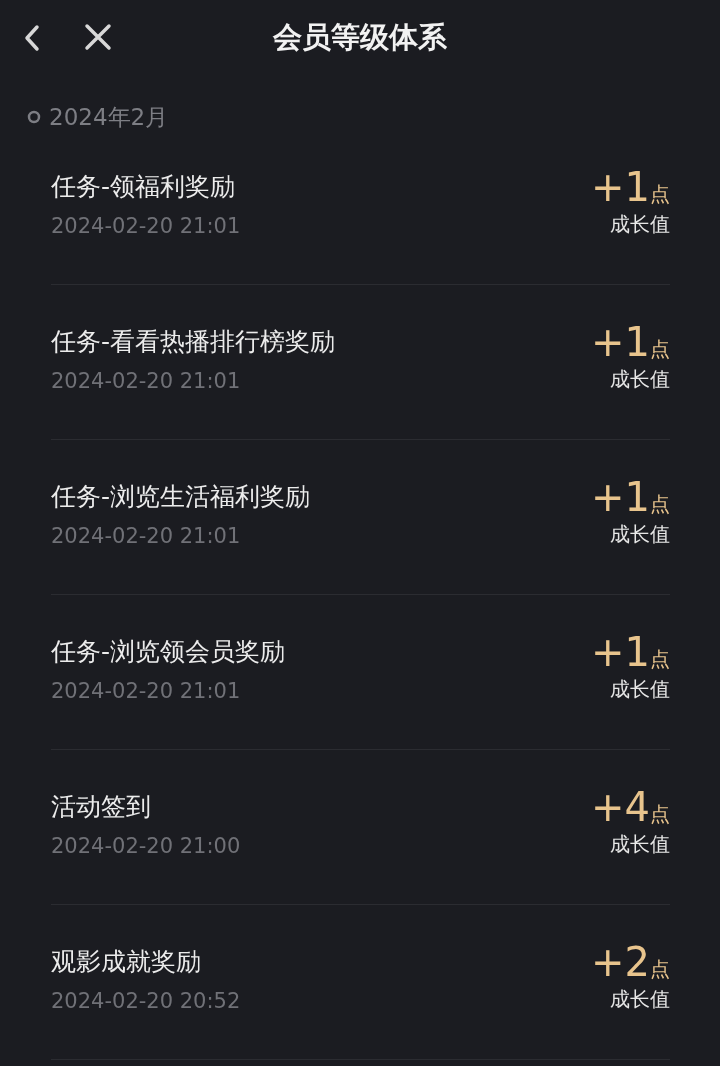  I want to click on points-value: +4, so click(620, 807).